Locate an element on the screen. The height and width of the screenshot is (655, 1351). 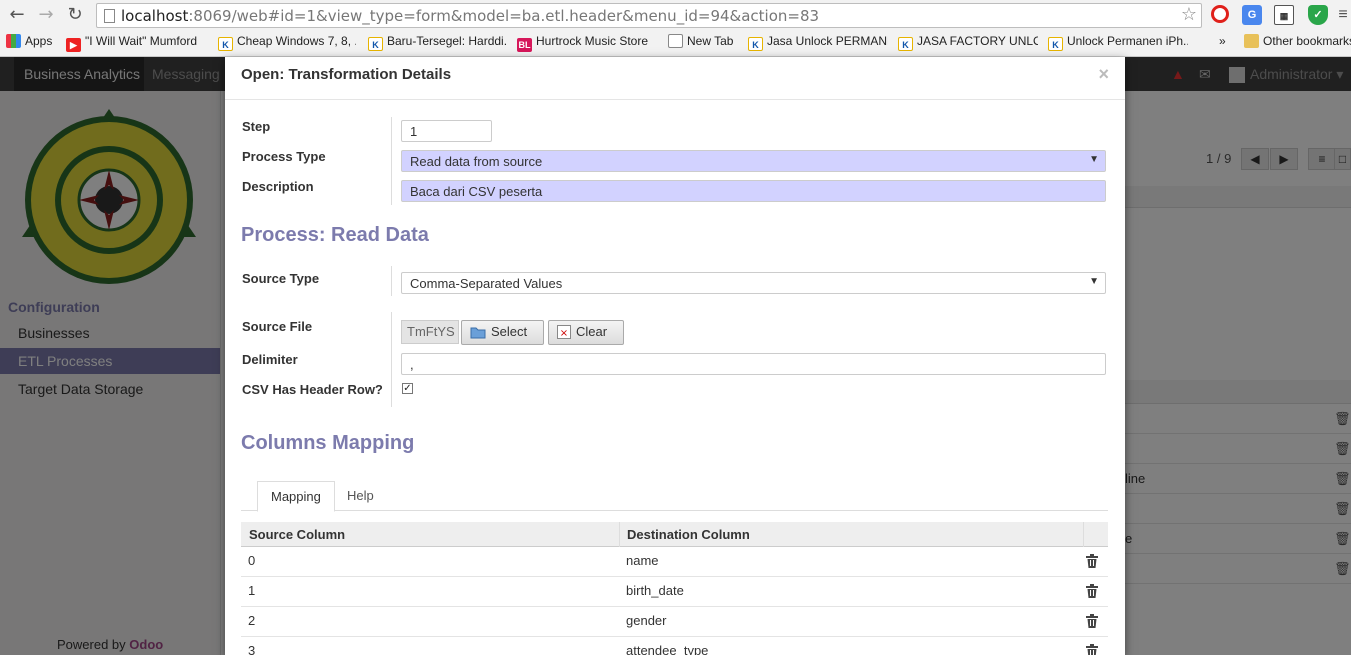
back-icon: ← is located at coordinates (17, 15).